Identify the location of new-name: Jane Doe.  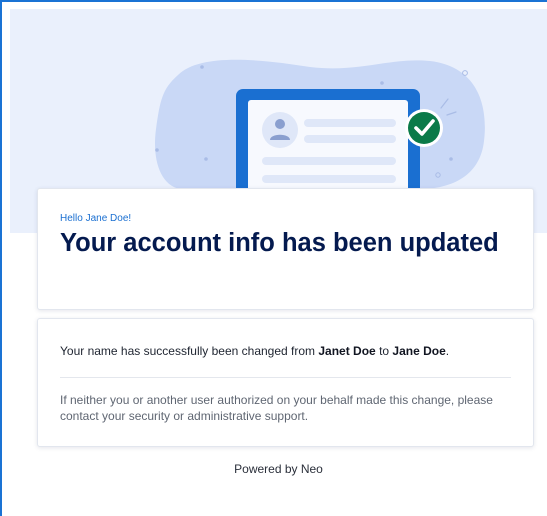
(419, 351).